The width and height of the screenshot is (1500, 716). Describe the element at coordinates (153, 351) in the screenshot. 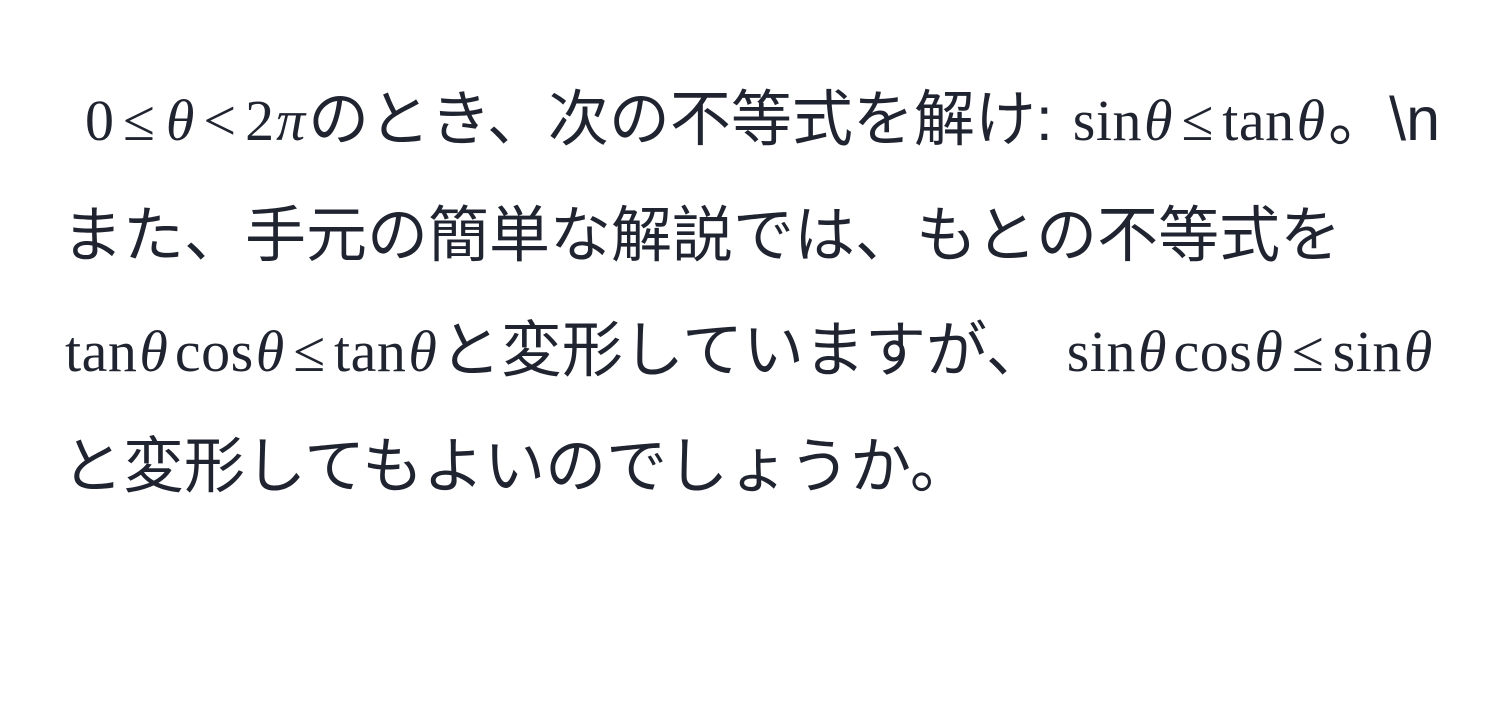

I see `math-theta-tan-2: θ` at that location.